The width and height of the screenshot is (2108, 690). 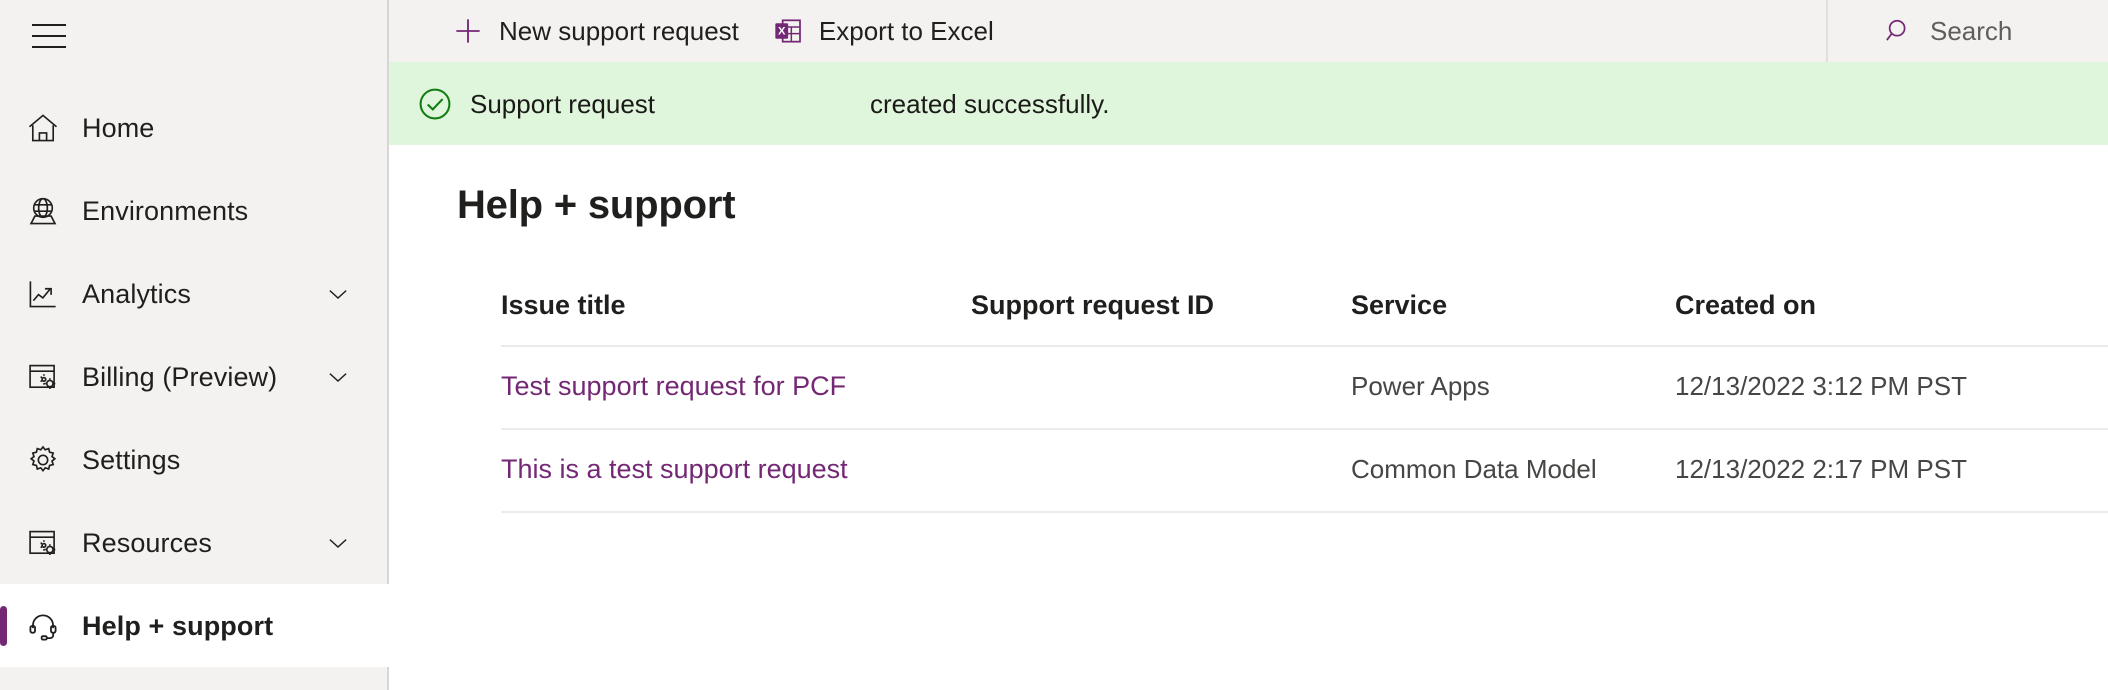 What do you see at coordinates (43, 460) in the screenshot?
I see `gear-icon` at bounding box center [43, 460].